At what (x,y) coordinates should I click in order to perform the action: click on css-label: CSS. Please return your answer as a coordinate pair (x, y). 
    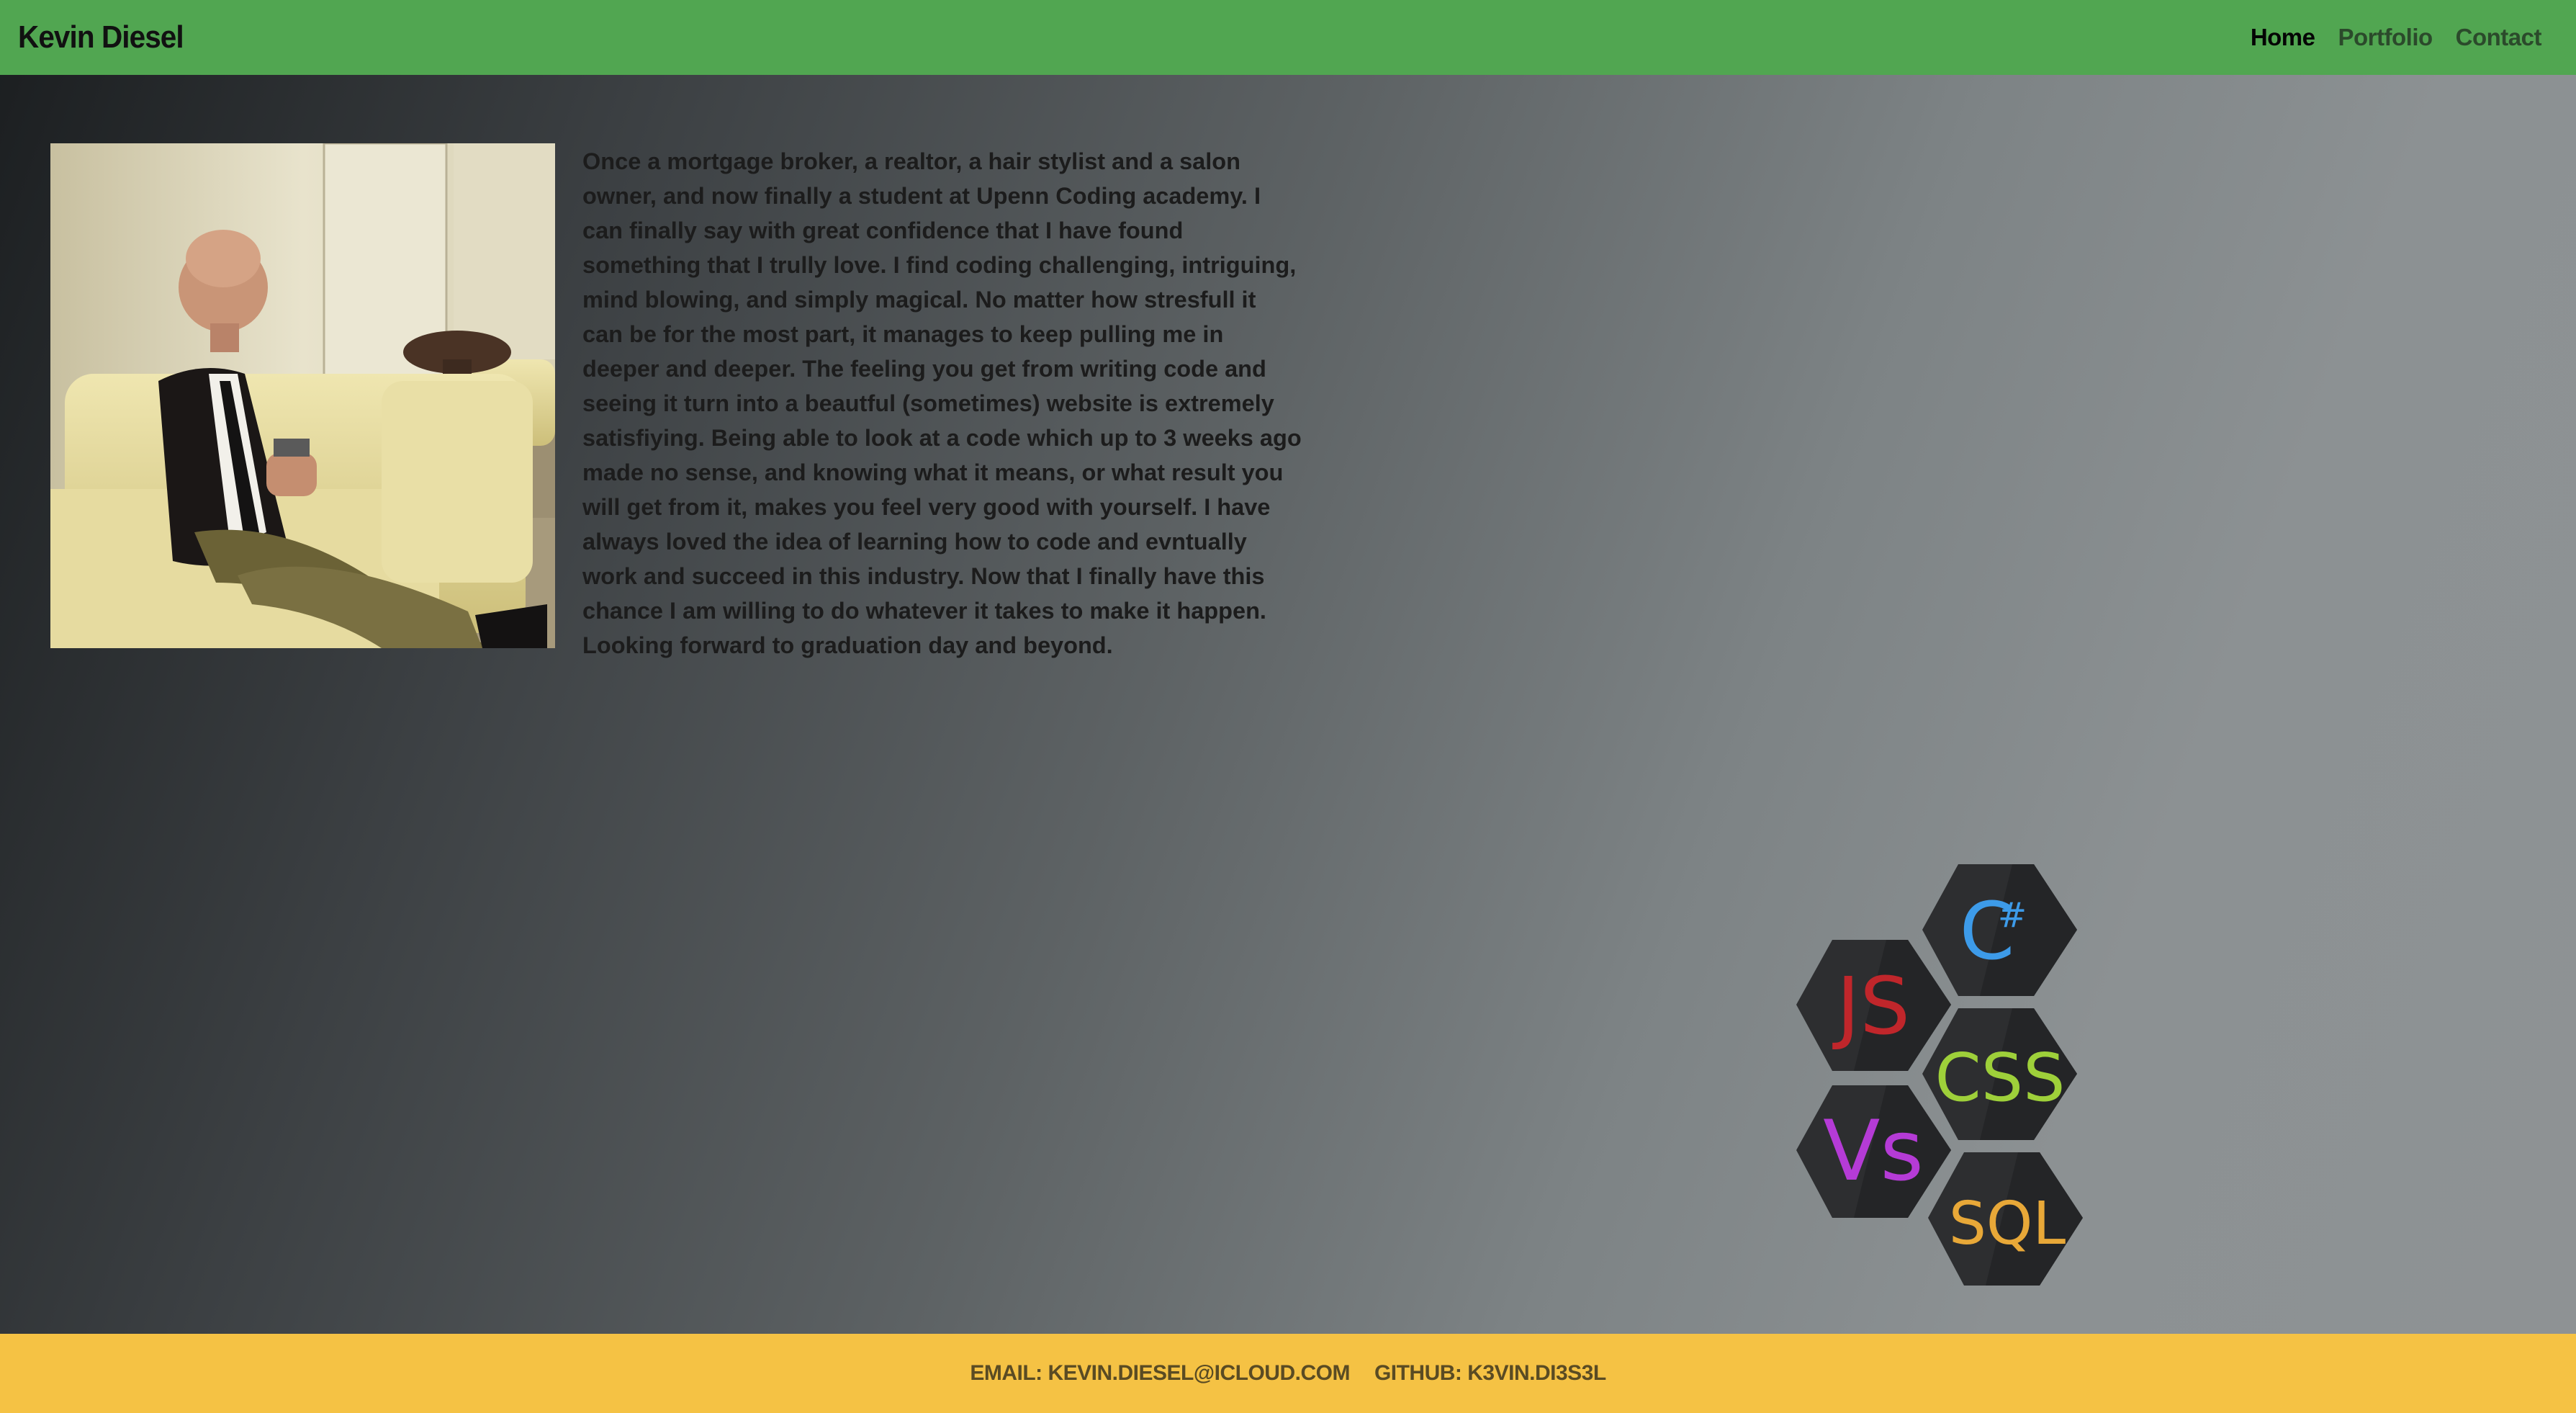
    Looking at the image, I should click on (2000, 1077).